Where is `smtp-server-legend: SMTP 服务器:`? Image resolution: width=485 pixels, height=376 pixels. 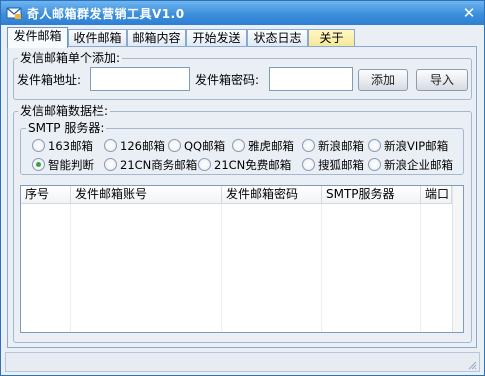 smtp-server-legend: SMTP 服务器: is located at coordinates (66, 128).